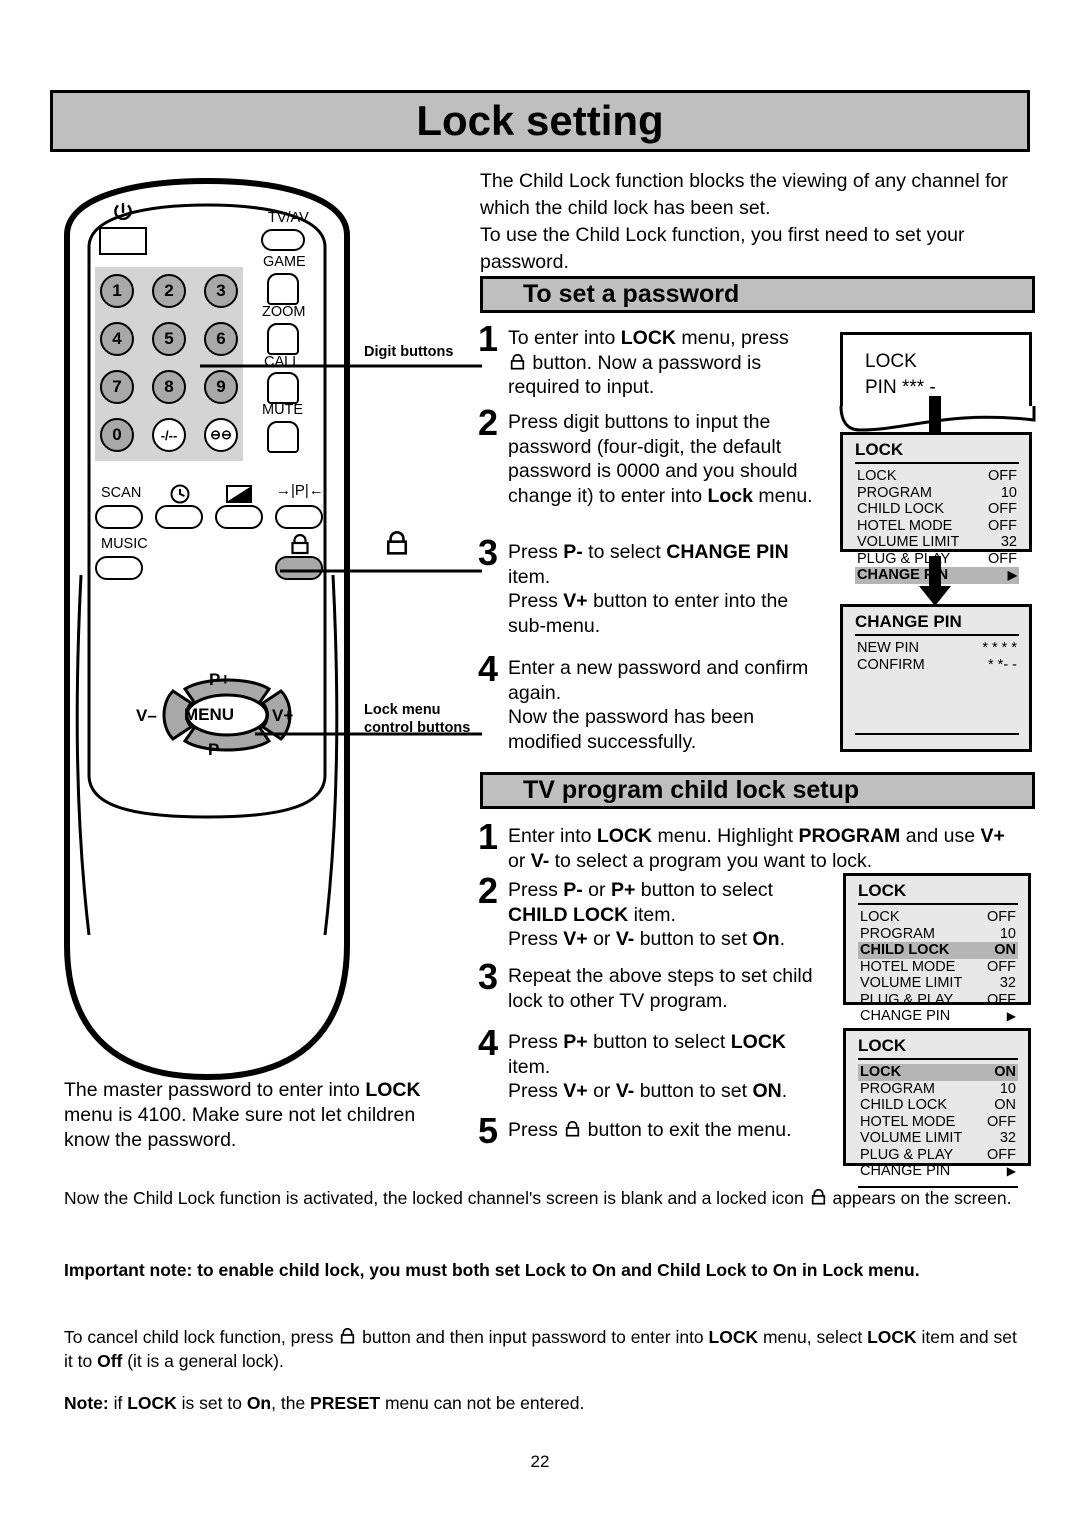 This screenshot has width=1080, height=1527. I want to click on password-step-3-number: 3, so click(488, 552).